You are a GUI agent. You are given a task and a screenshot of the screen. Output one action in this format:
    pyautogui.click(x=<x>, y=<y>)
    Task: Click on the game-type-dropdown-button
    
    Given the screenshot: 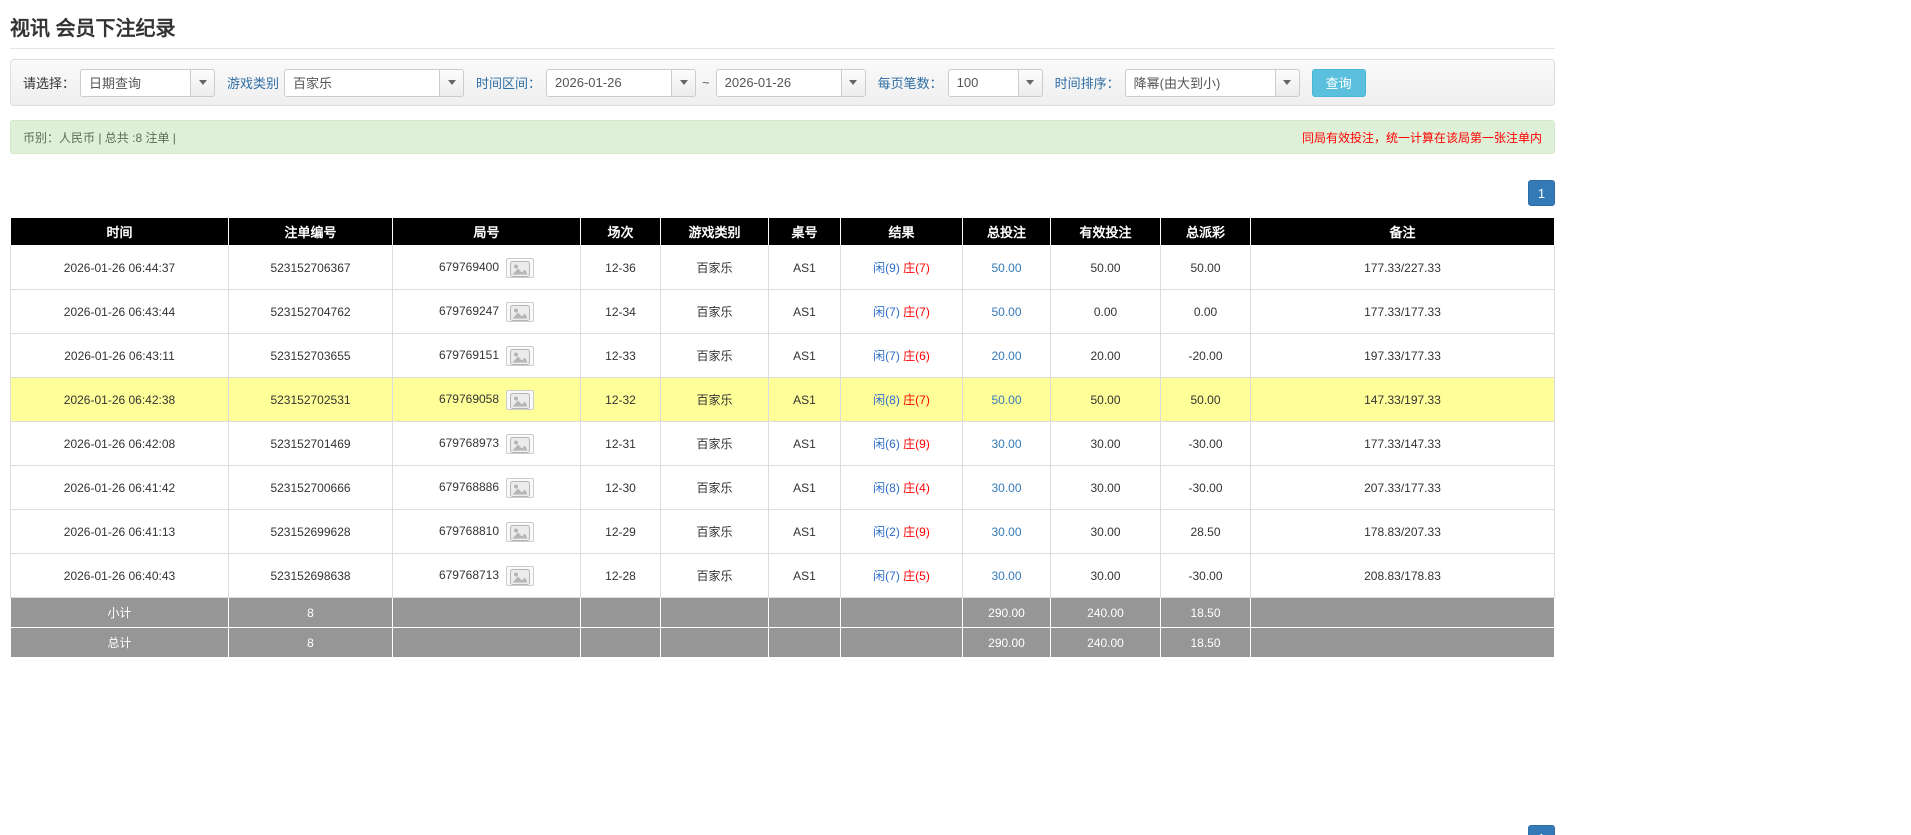 What is the action you would take?
    pyautogui.click(x=452, y=82)
    